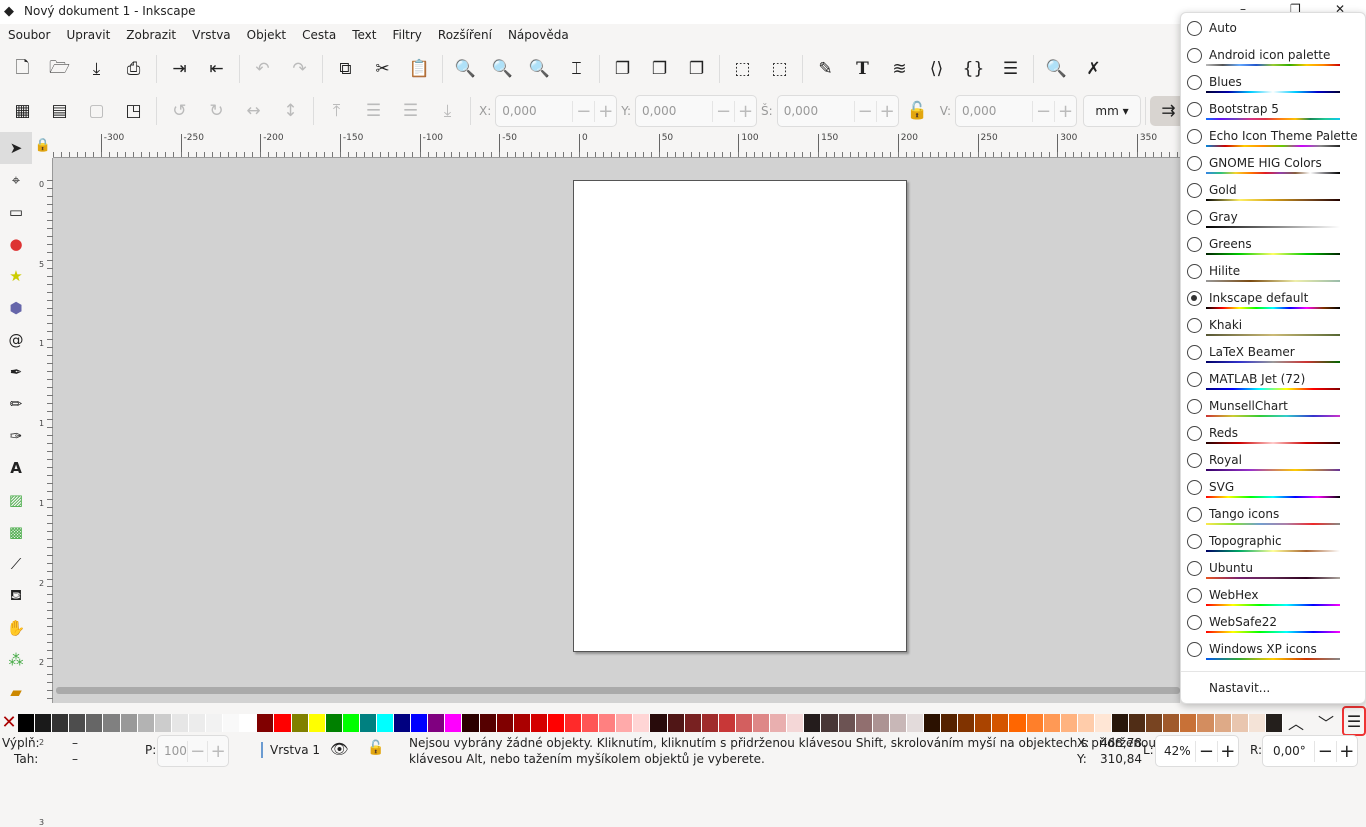  I want to click on palette-menu-item: Reds, so click(1273, 435).